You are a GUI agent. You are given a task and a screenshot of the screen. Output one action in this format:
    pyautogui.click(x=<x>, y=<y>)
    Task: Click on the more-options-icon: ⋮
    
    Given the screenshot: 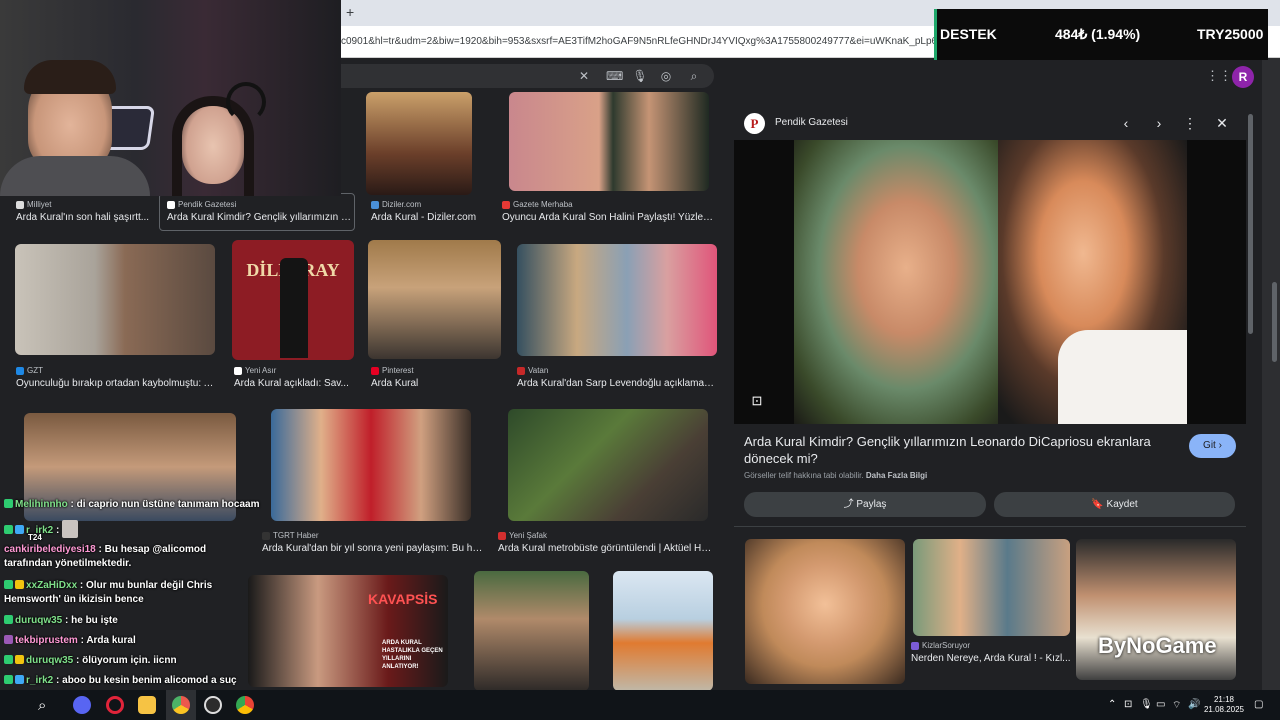 What is the action you would take?
    pyautogui.click(x=1190, y=123)
    